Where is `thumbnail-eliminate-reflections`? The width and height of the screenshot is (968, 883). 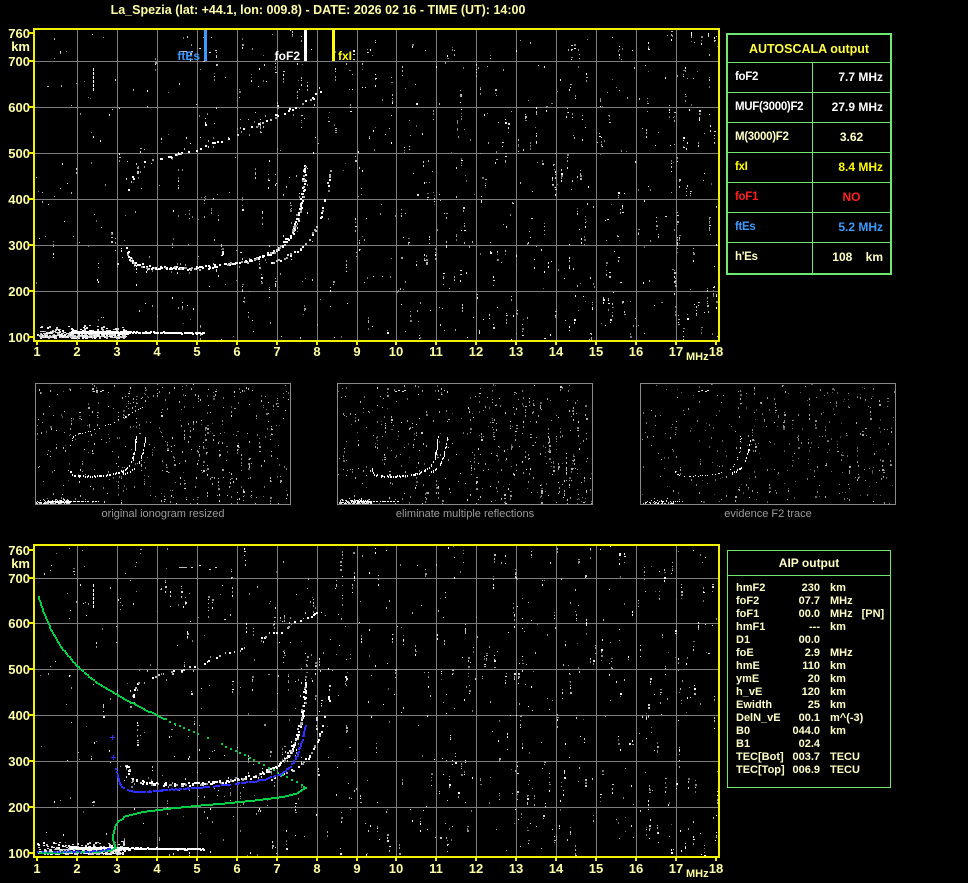
thumbnail-eliminate-reflections is located at coordinates (465, 444).